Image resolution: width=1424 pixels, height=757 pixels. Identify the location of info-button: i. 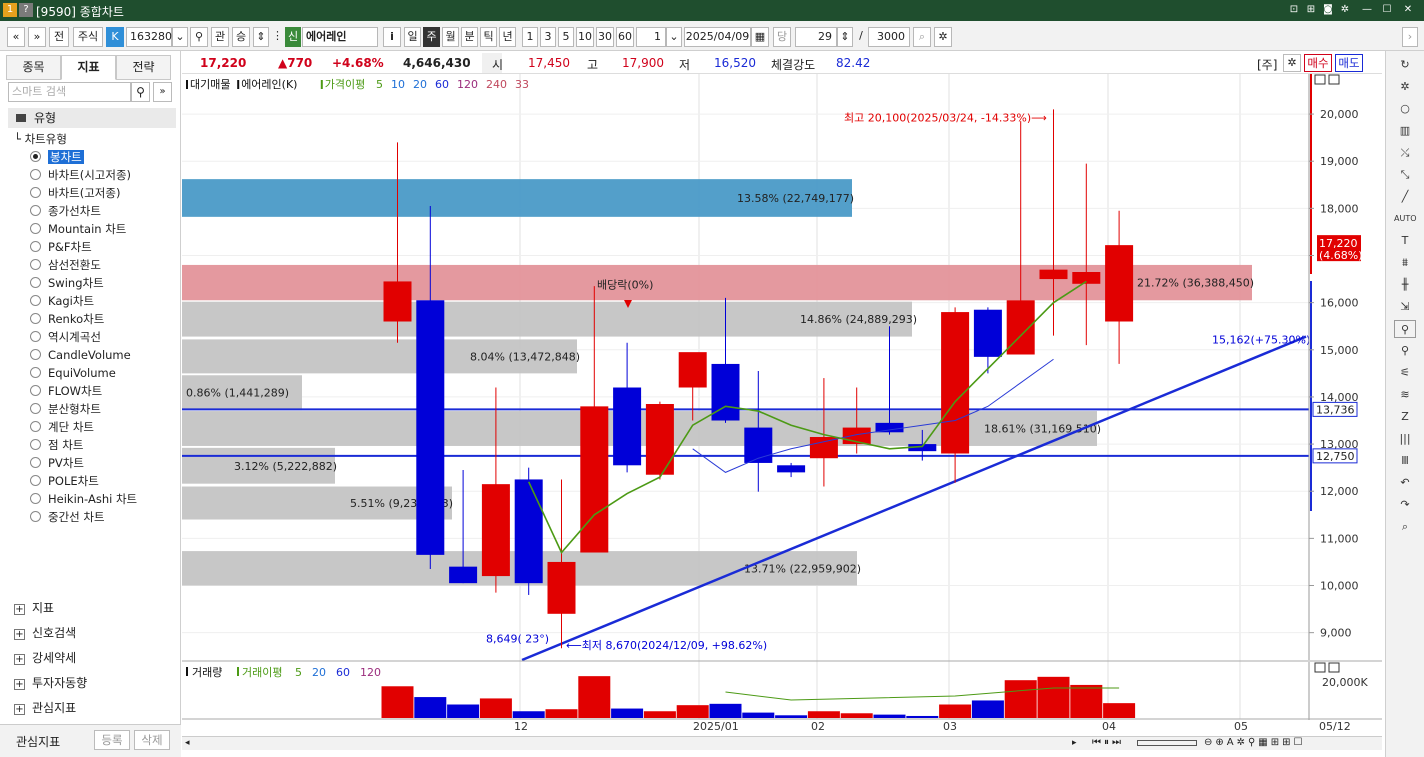
(392, 37).